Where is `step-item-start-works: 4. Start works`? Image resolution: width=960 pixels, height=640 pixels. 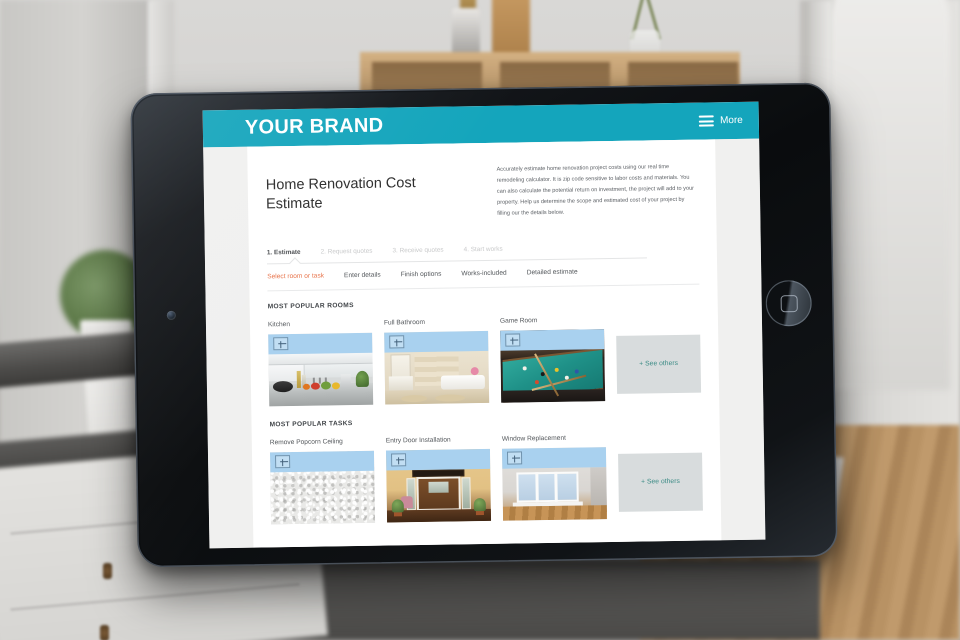
step-item-start-works: 4. Start works is located at coordinates (483, 249).